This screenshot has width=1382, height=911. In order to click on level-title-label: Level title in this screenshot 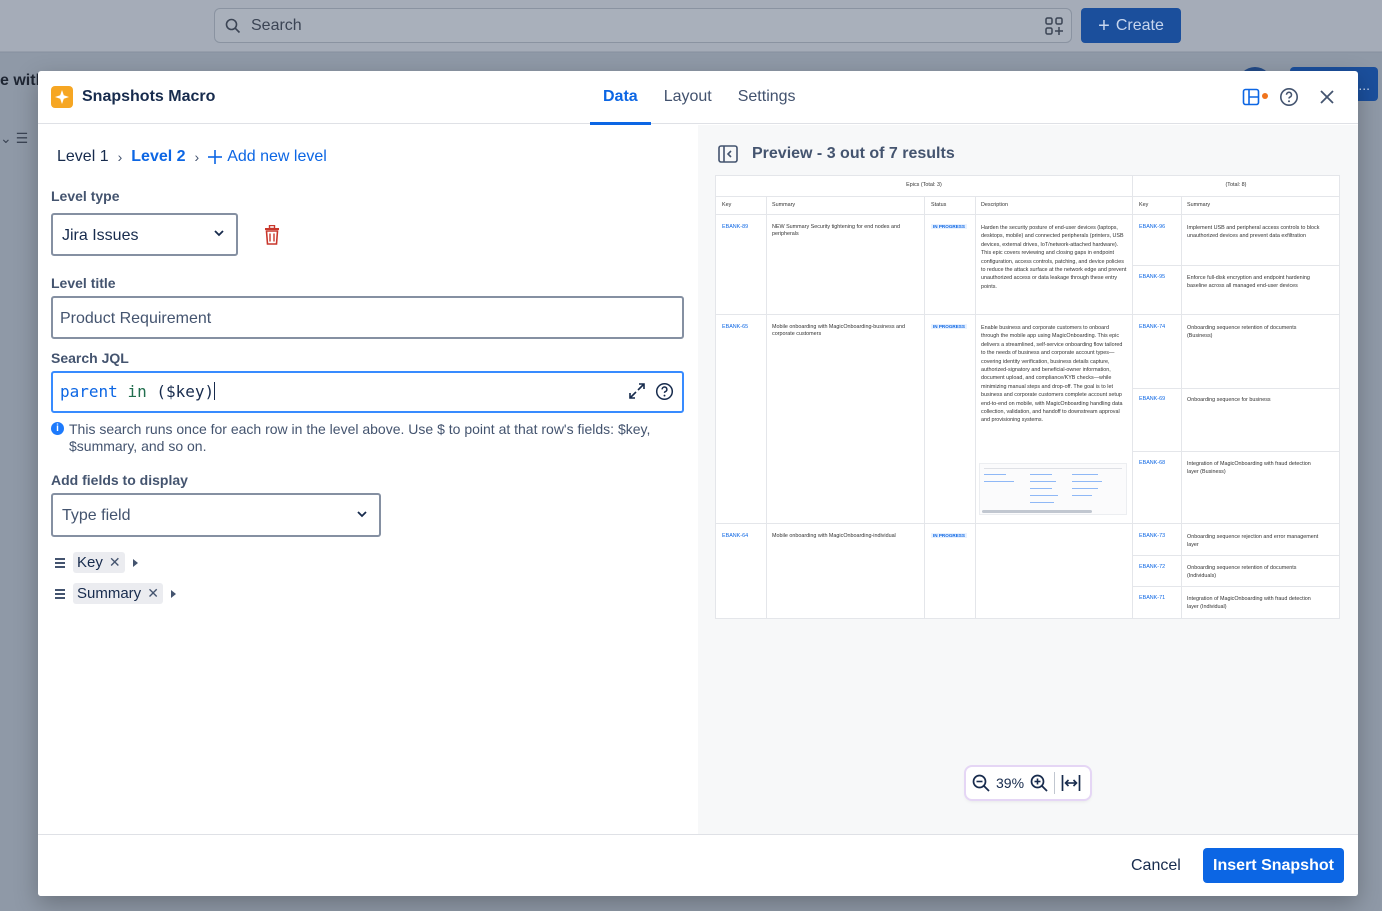, I will do `click(83, 283)`.